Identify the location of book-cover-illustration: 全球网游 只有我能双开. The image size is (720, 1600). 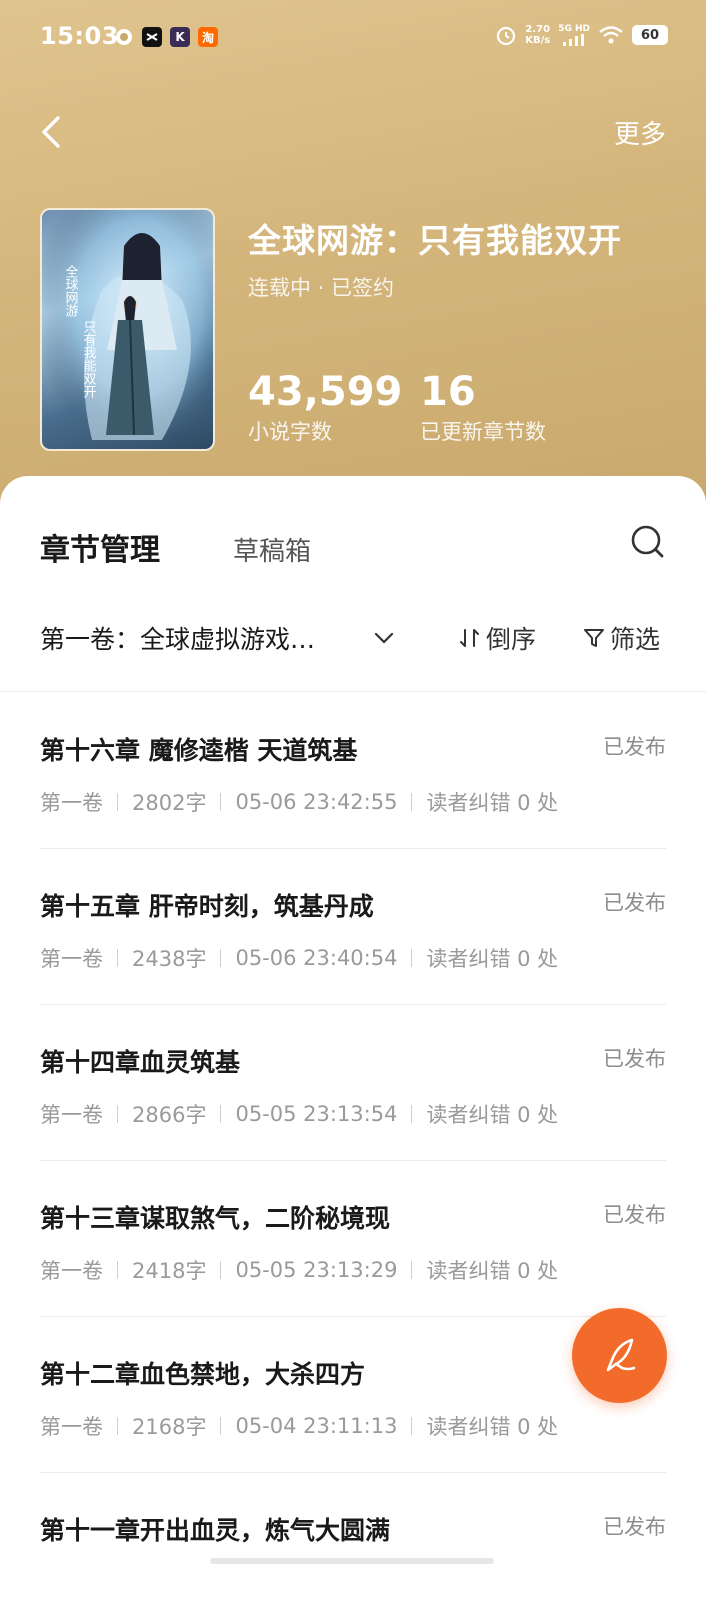
(127, 329).